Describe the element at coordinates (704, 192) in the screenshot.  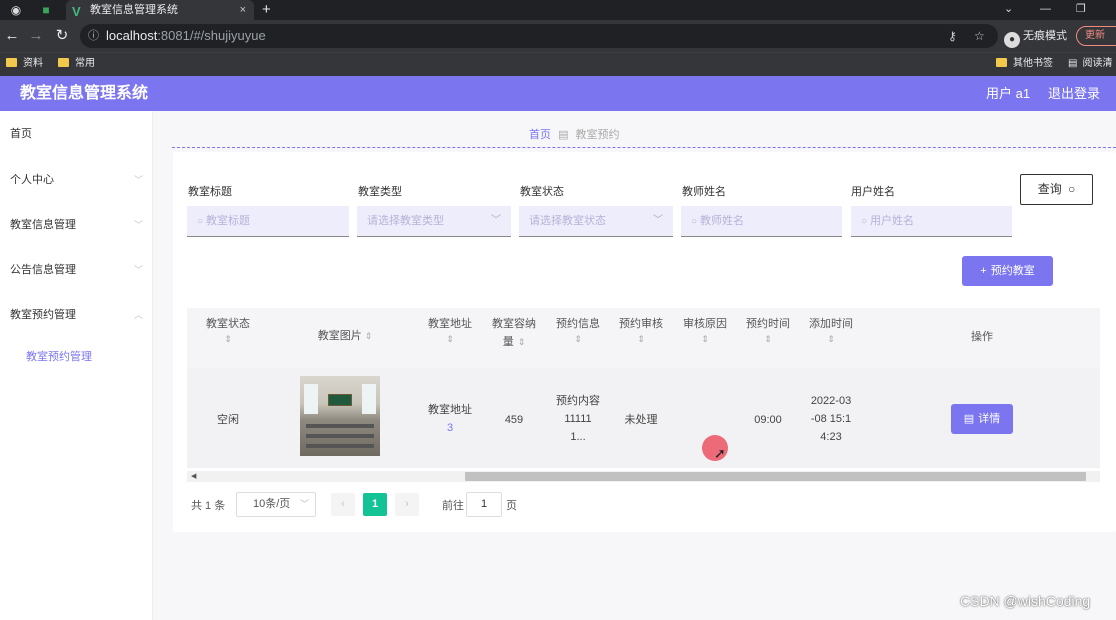
I see `filter-label-teacher: 教师姓名` at that location.